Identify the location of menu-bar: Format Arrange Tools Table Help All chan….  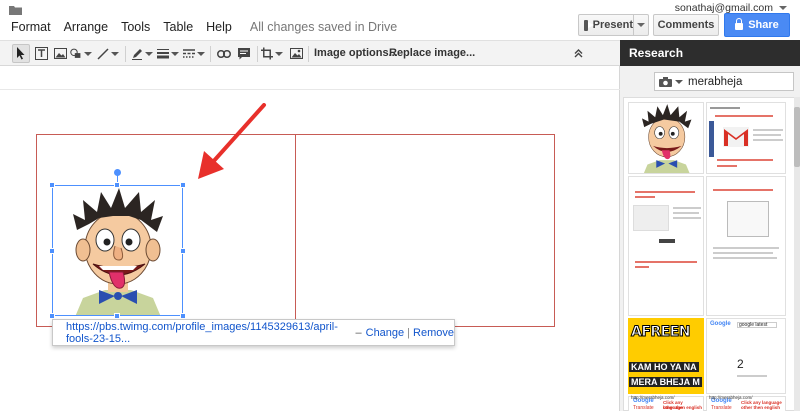
(204, 27).